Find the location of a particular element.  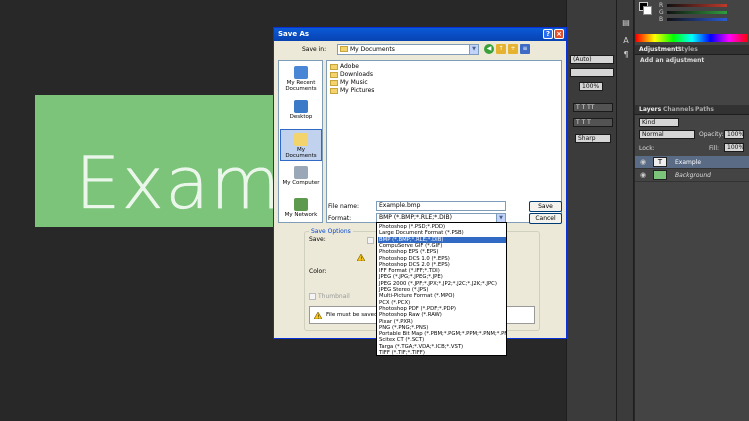

character-options-strip: (Auto) 100% T T TT T T T Sharp is located at coordinates (591, 210).